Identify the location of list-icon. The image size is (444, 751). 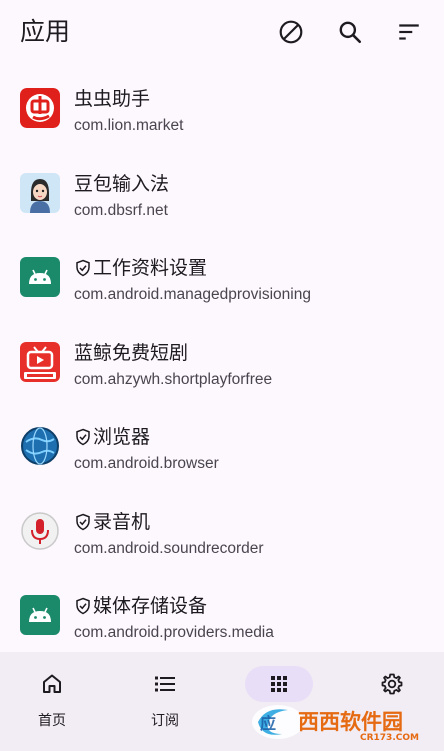
(165, 684).